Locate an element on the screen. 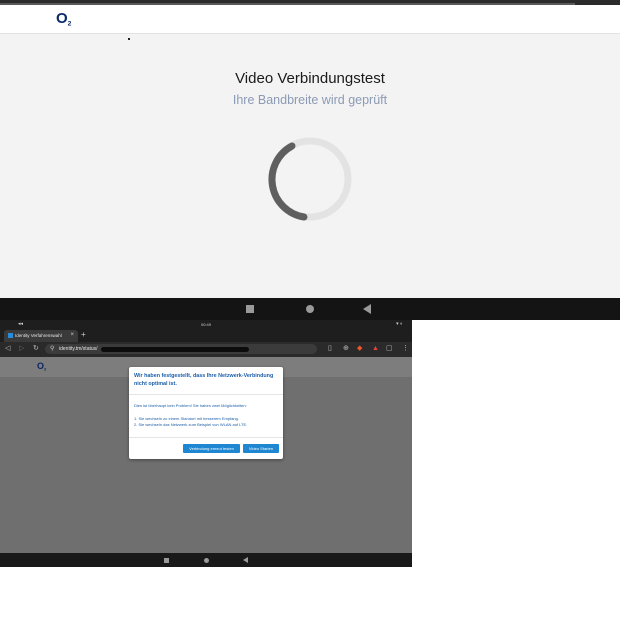 The height and width of the screenshot is (640, 620). android-nav-bar is located at coordinates (310, 309).